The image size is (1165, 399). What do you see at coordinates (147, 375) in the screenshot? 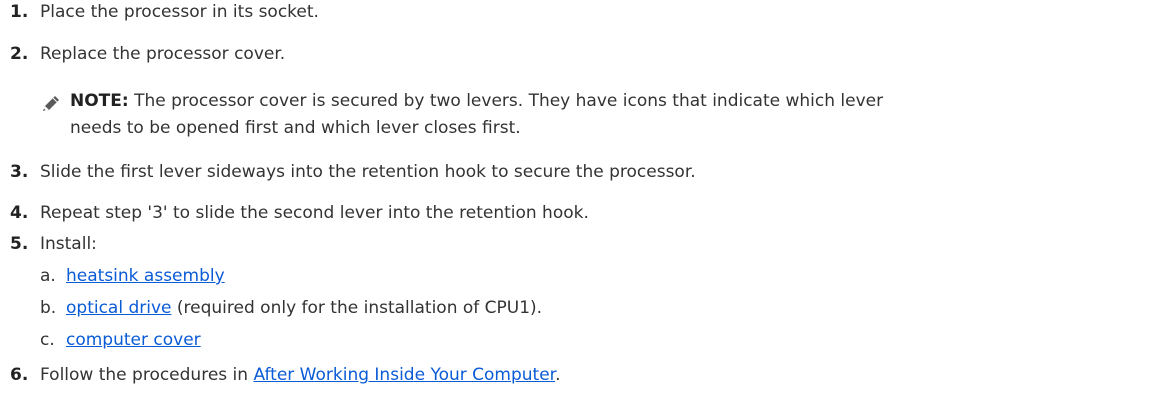
I see `step-6-text-before: Follow the procedures in` at bounding box center [147, 375].